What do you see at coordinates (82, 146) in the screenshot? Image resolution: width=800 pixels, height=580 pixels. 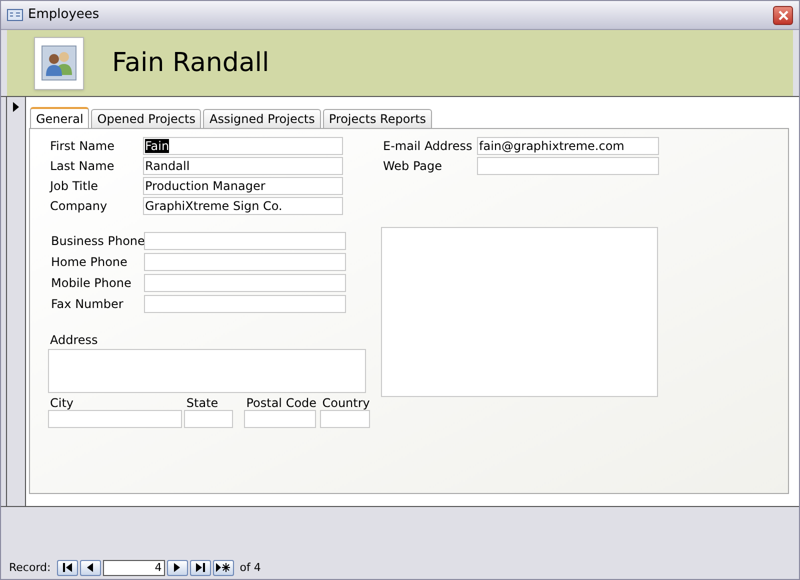 I see `field-label: First Name` at bounding box center [82, 146].